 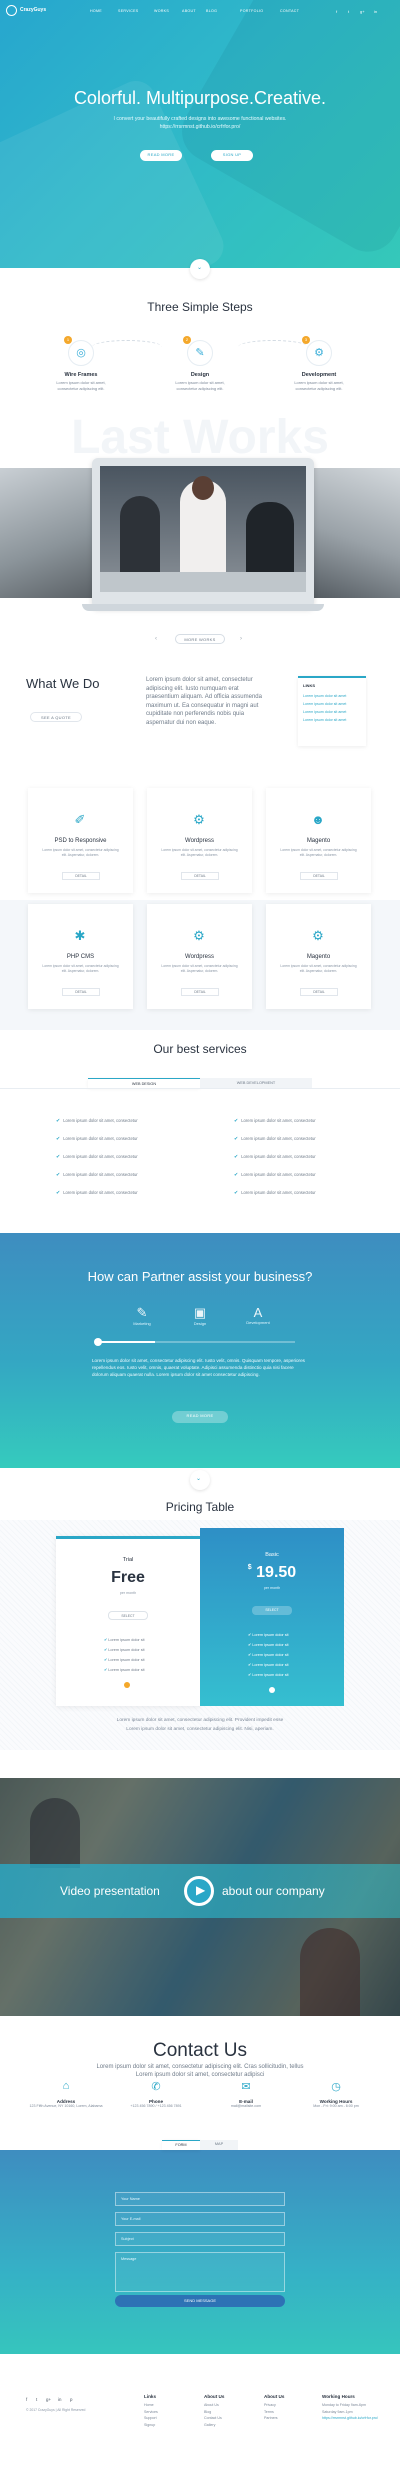 What do you see at coordinates (232, 155) in the screenshot?
I see `sign-up-button: SIGN UP` at bounding box center [232, 155].